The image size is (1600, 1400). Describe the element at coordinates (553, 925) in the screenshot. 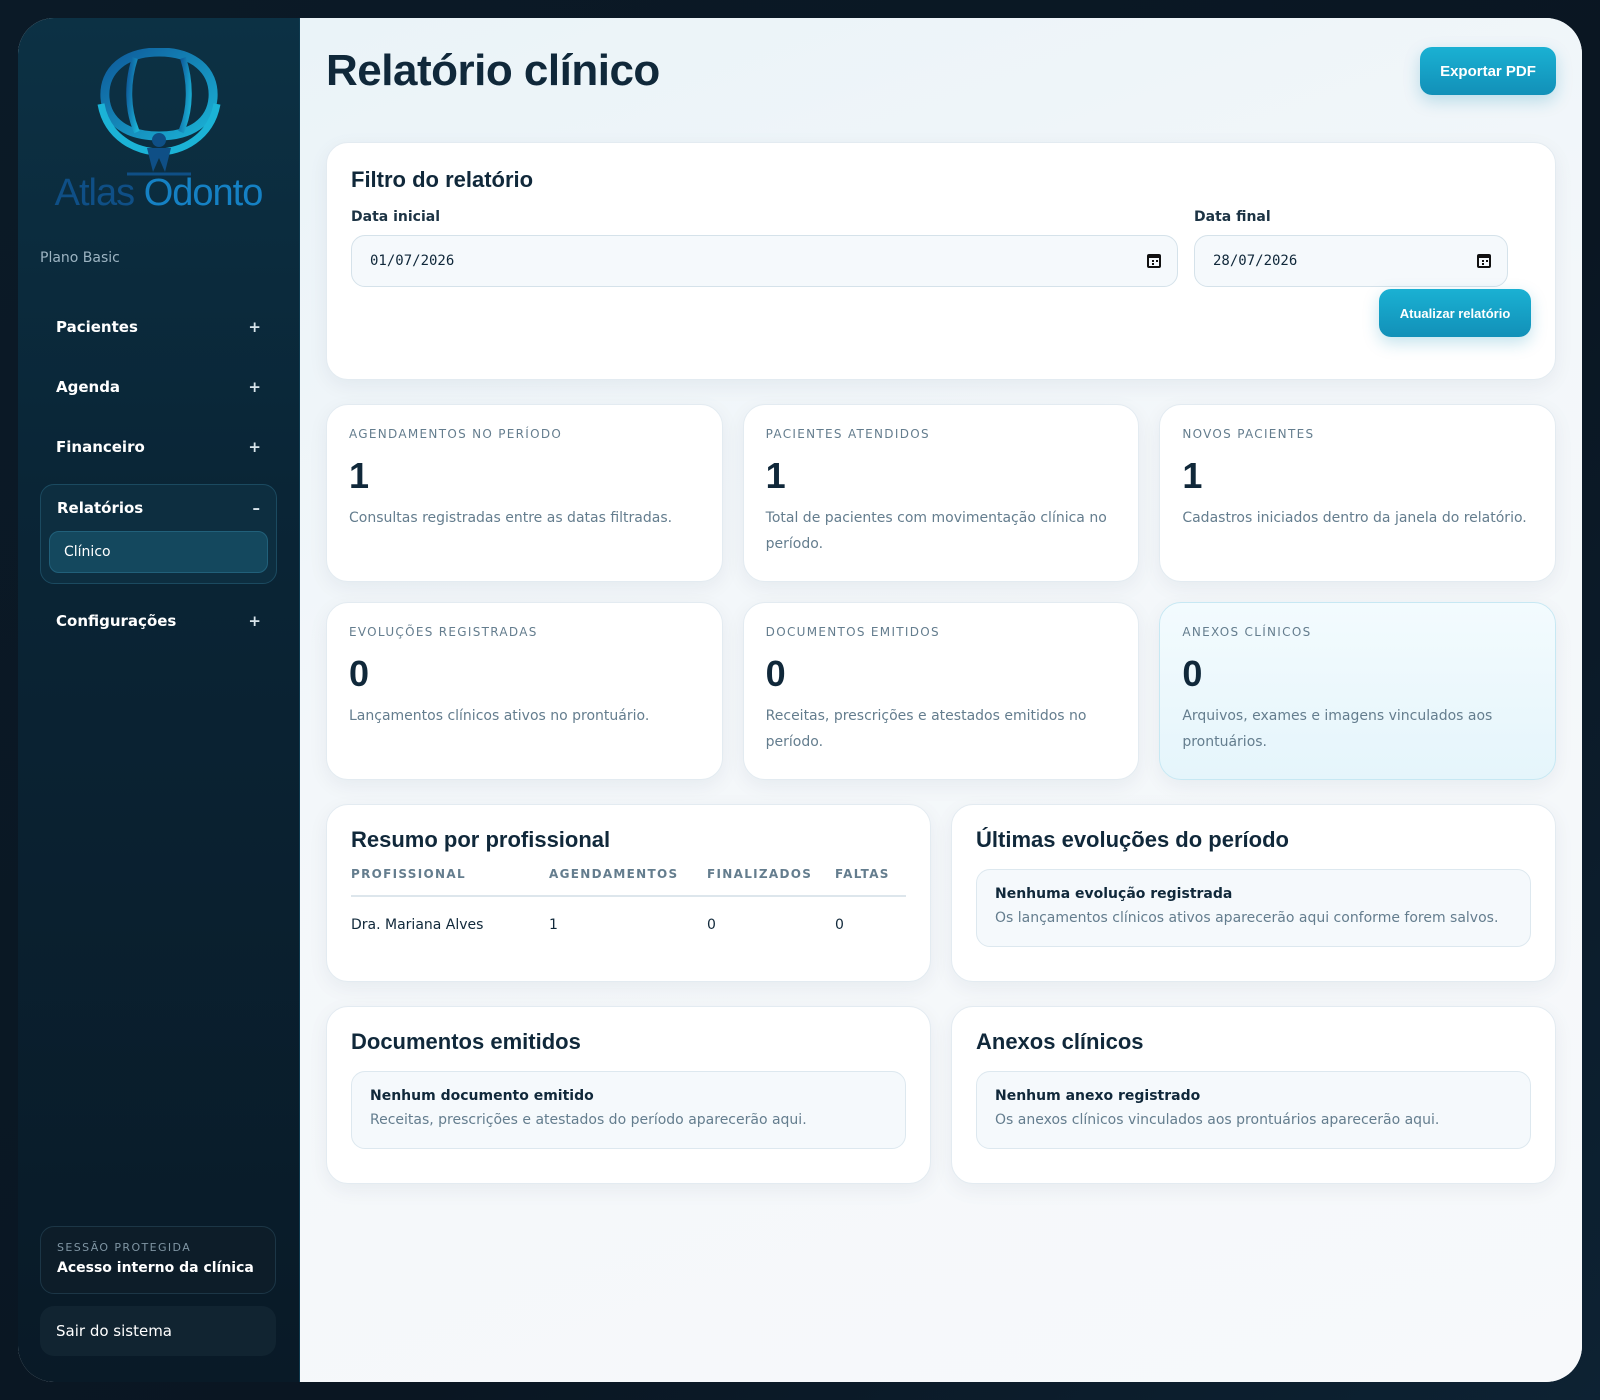

I see `table-cell: 1` at that location.